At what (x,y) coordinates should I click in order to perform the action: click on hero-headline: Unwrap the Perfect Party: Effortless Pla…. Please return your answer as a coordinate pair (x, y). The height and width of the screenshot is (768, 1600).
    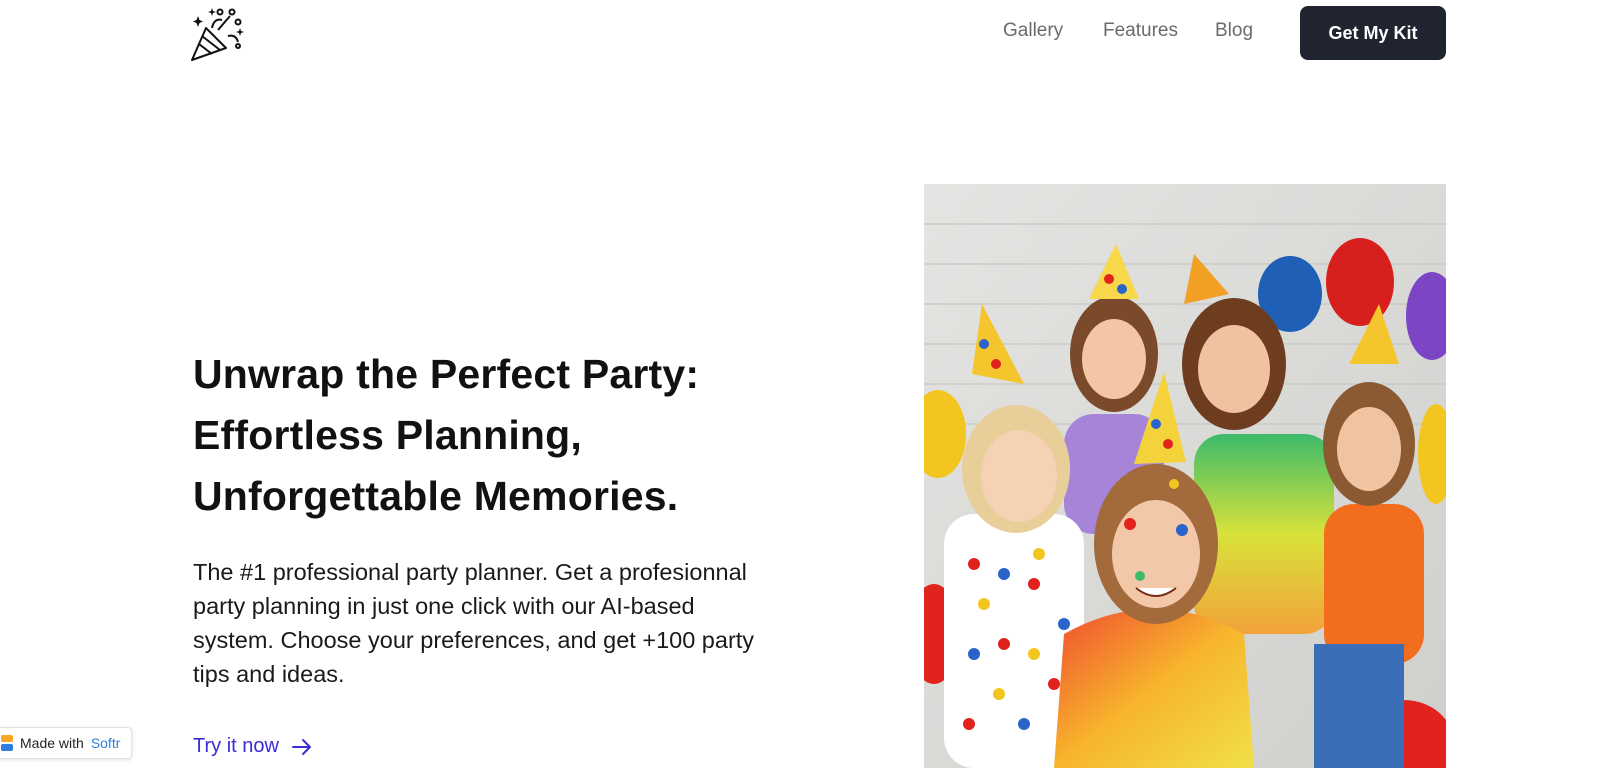
    Looking at the image, I should click on (513, 435).